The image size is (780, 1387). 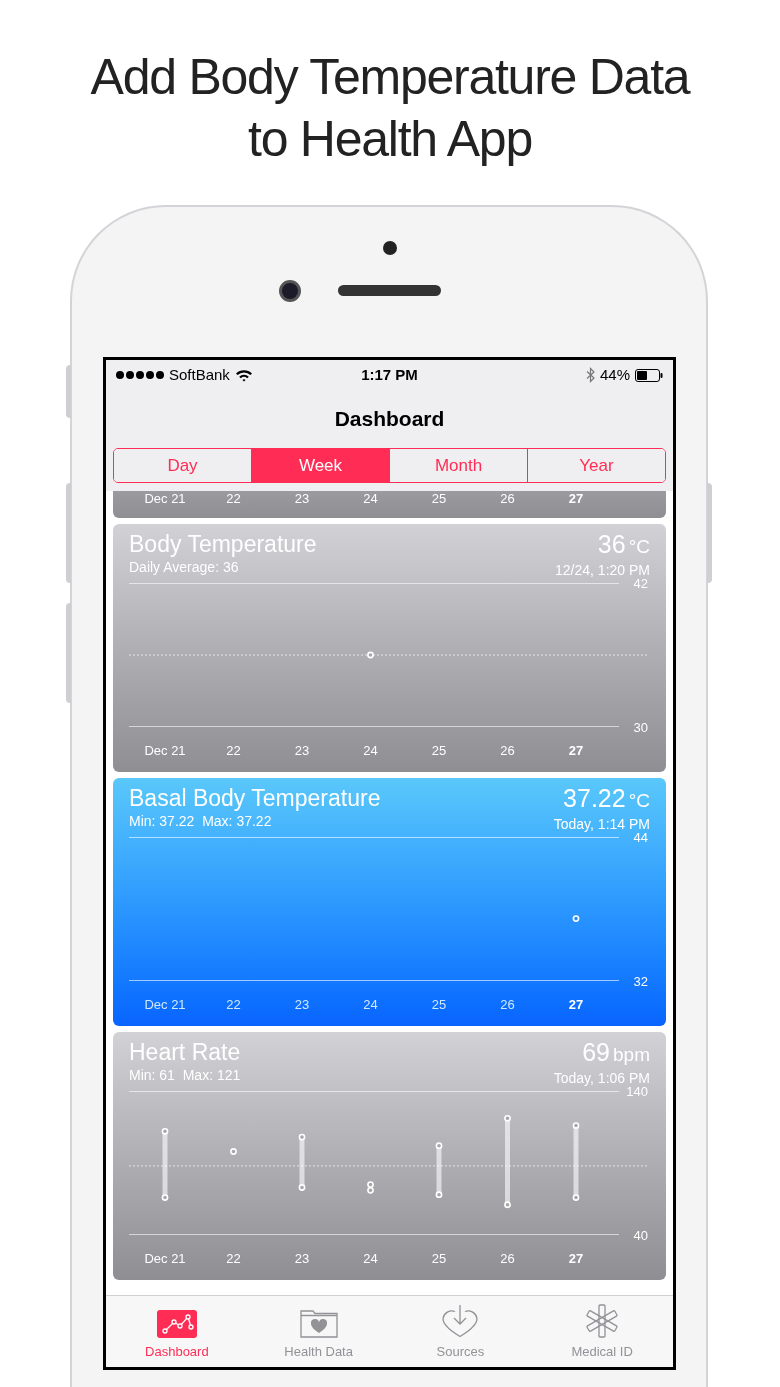 I want to click on reading-value: 37.22, so click(x=594, y=798).